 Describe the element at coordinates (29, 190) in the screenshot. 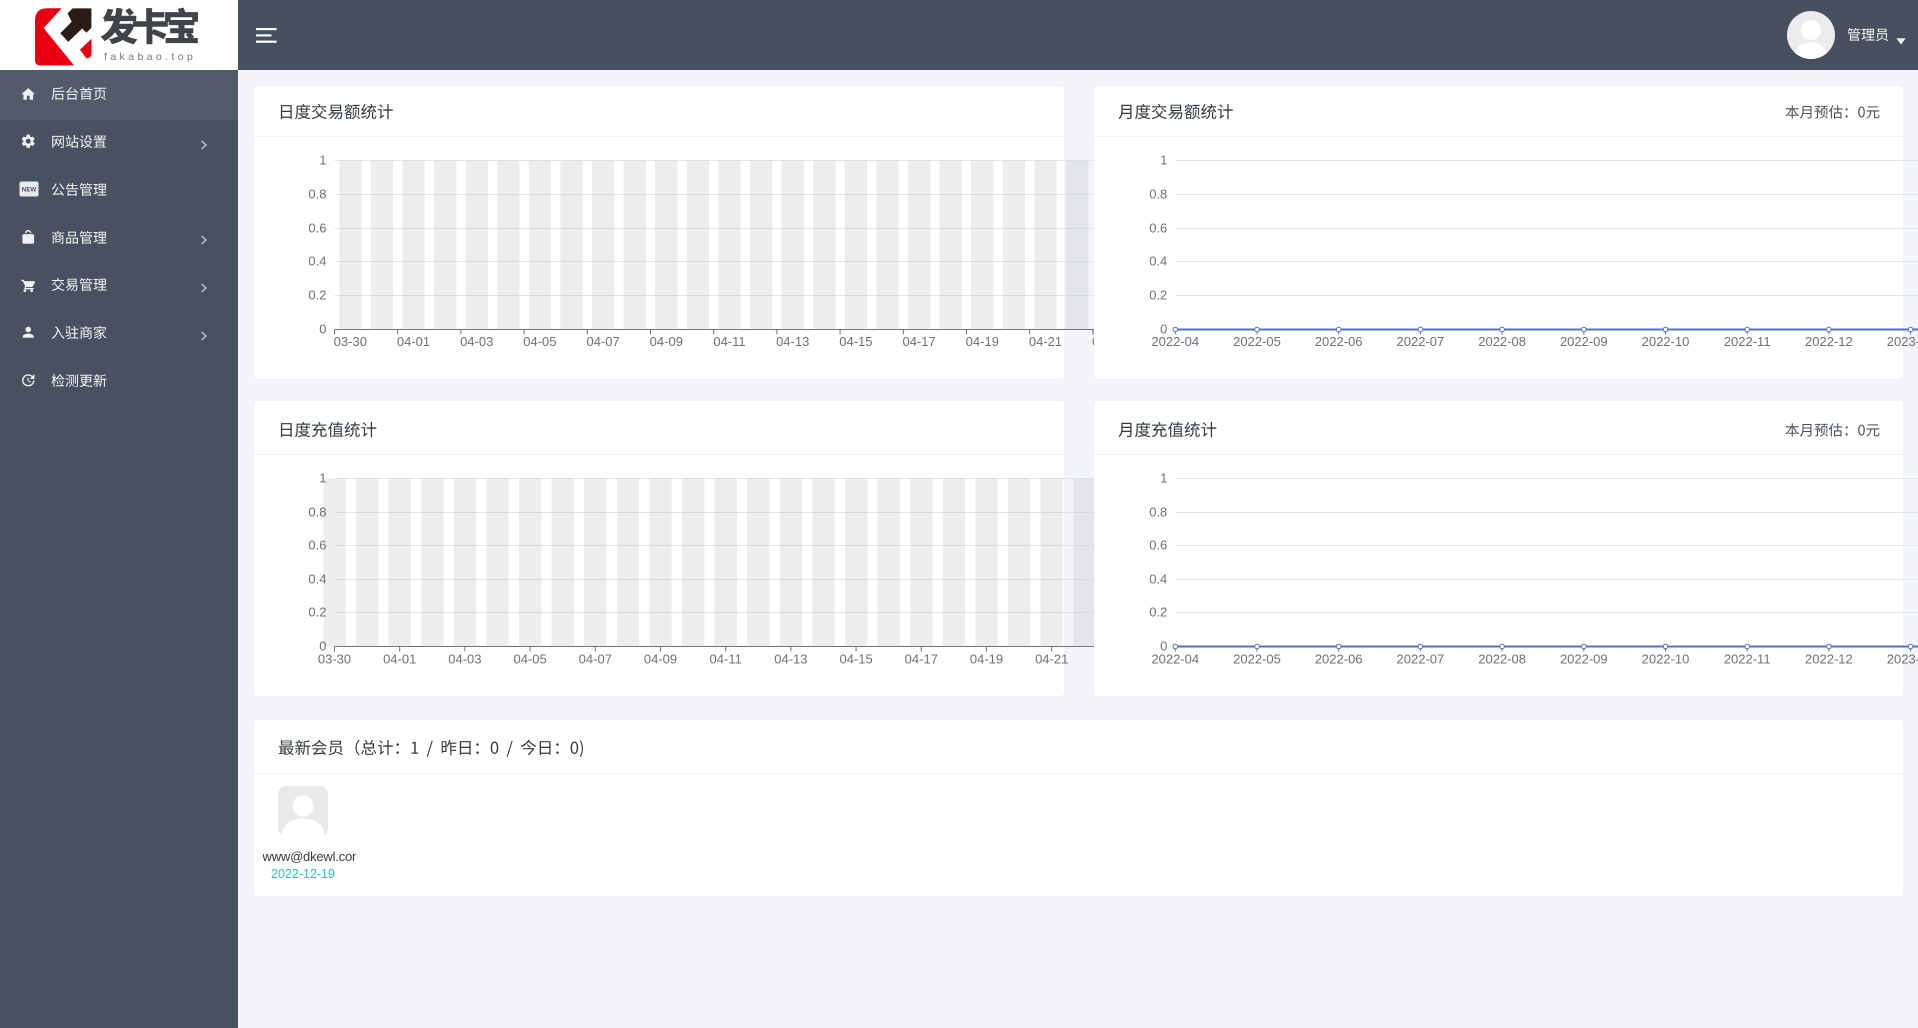

I see `svg-text: NEW` at that location.